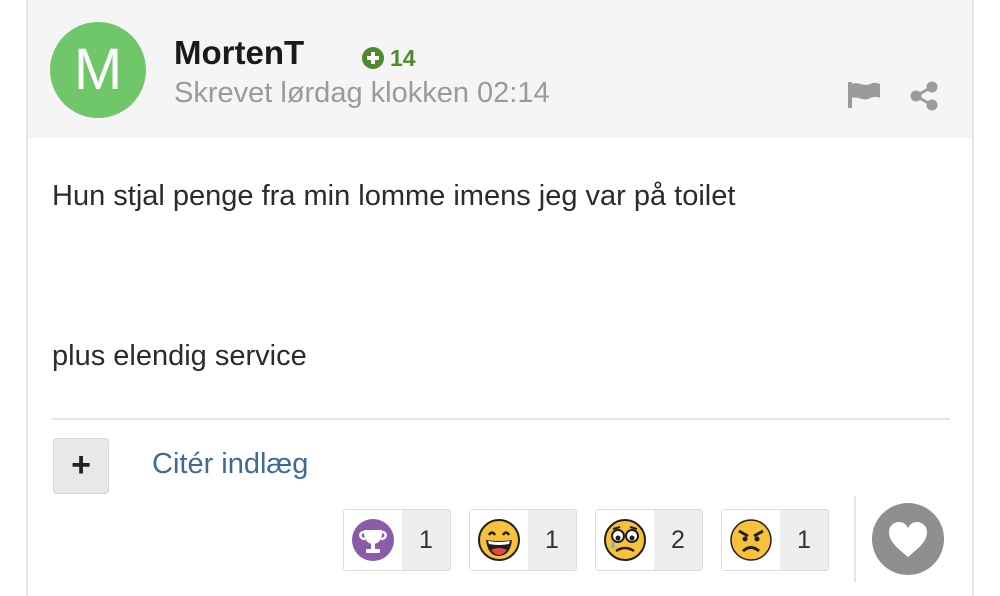 This screenshot has width=1000, height=596. I want to click on plus-circle-icon, so click(373, 58).